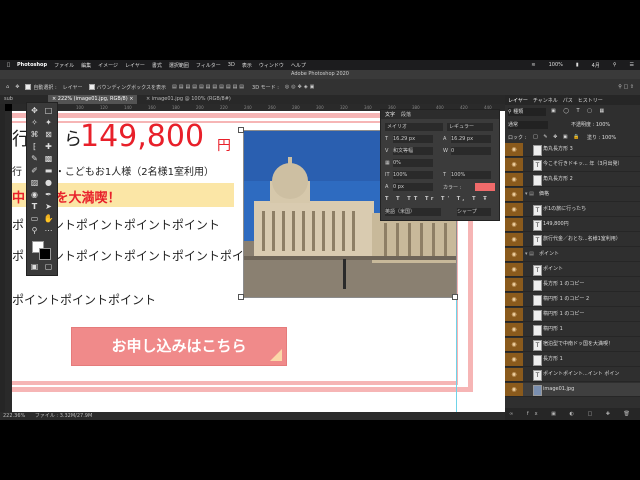 This screenshot has height=480, width=640. Describe the element at coordinates (413, 175) in the screenshot. I see `vscale-field: 100%` at that location.